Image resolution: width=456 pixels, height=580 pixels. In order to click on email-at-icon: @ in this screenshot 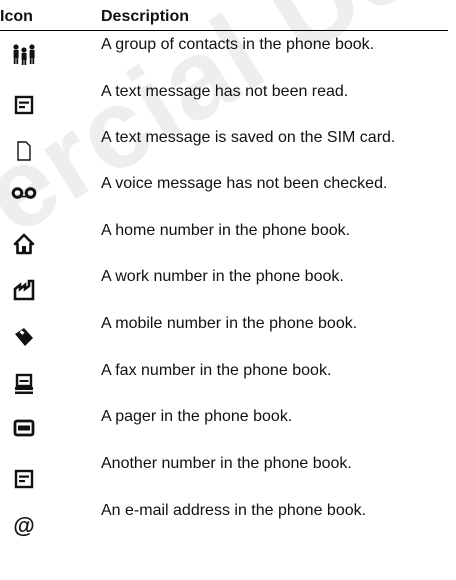, I will do `click(24, 526)`.